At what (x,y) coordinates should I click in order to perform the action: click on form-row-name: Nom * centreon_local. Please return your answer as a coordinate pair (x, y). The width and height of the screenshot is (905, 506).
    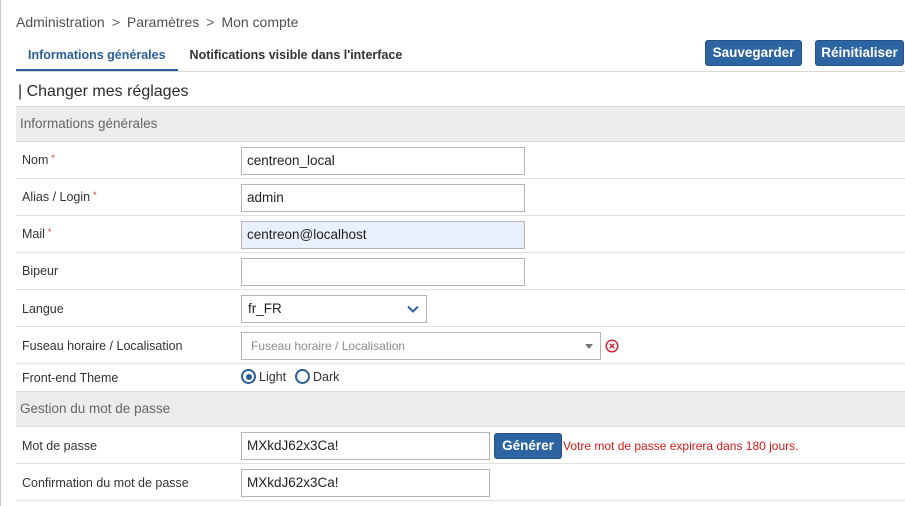
    Looking at the image, I should click on (460, 160).